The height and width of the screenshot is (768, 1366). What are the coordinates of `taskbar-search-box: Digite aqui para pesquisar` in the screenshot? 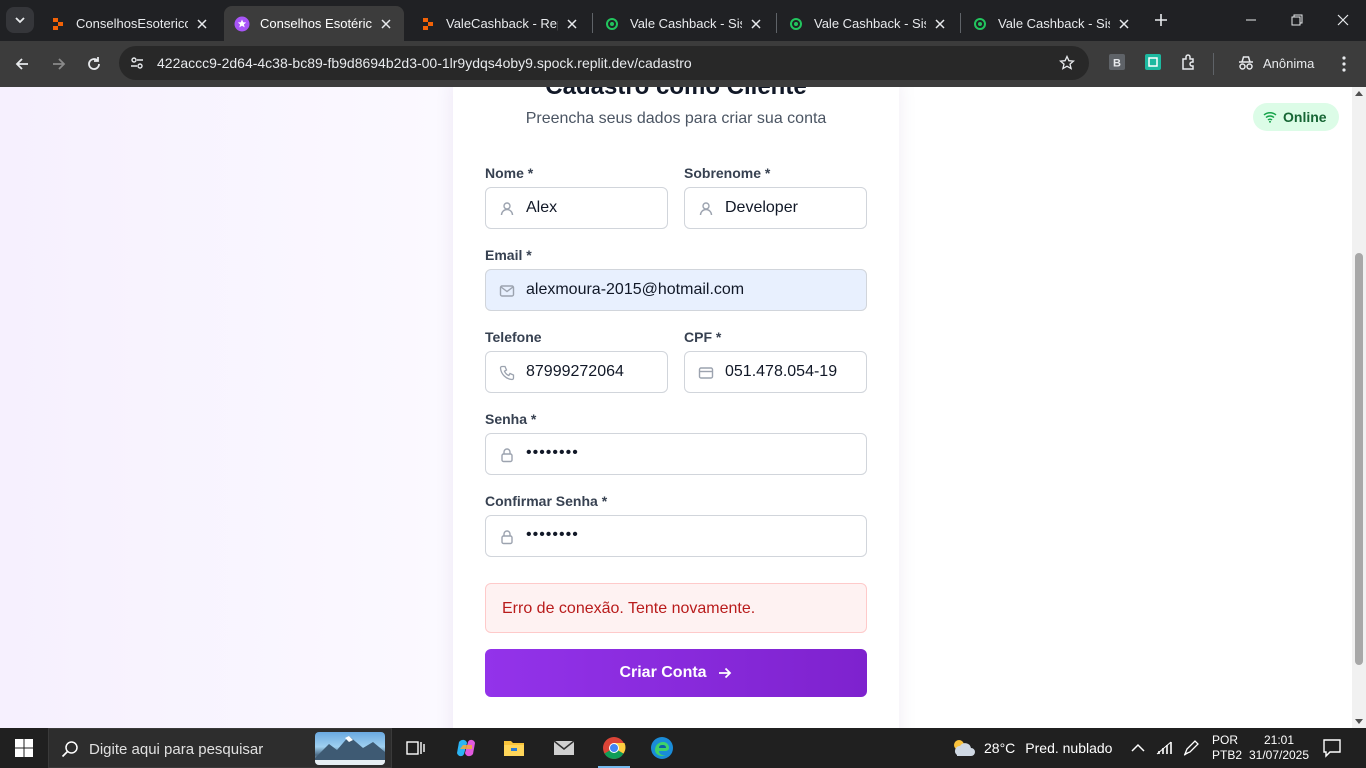 It's located at (220, 748).